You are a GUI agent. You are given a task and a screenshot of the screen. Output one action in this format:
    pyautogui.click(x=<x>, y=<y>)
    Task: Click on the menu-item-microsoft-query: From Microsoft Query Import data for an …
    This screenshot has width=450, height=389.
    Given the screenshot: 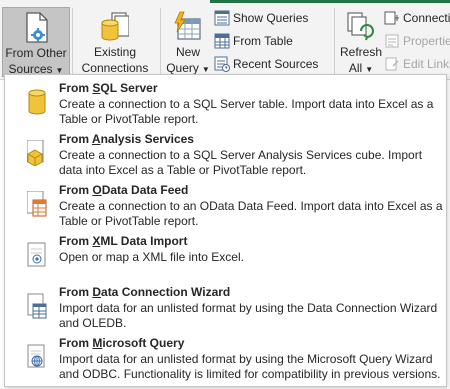 What is the action you would take?
    pyautogui.click(x=225, y=357)
    